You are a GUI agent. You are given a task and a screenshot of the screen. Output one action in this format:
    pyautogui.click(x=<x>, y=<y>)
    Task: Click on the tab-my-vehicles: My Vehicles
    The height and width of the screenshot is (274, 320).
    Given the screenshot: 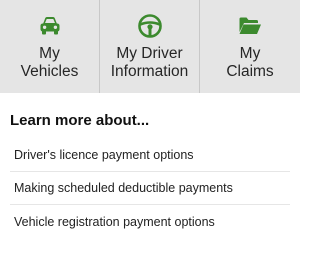 What is the action you would take?
    pyautogui.click(x=50, y=46)
    